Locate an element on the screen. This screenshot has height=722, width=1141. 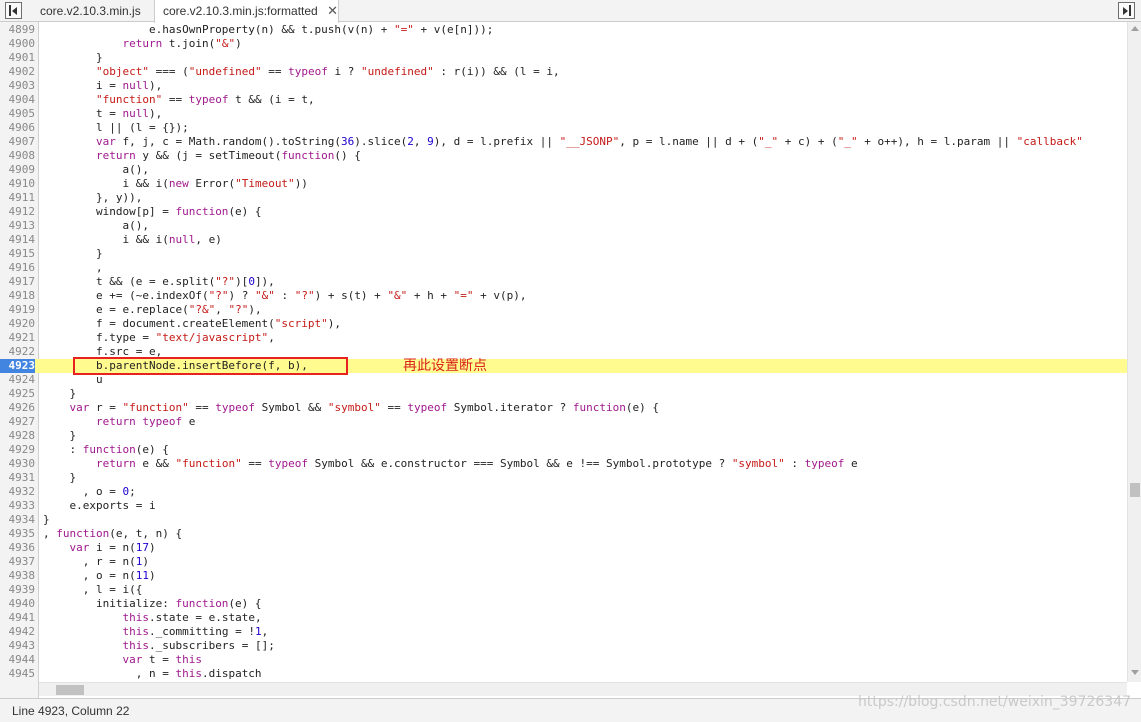
code-line: 4937 , r = n(1) is located at coordinates (563, 562).